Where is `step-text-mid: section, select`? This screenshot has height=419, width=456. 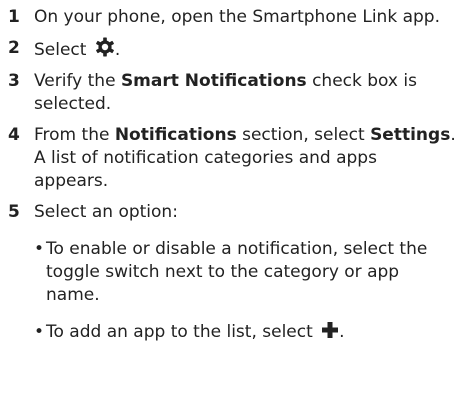
step-text-mid: section, select is located at coordinates (303, 135).